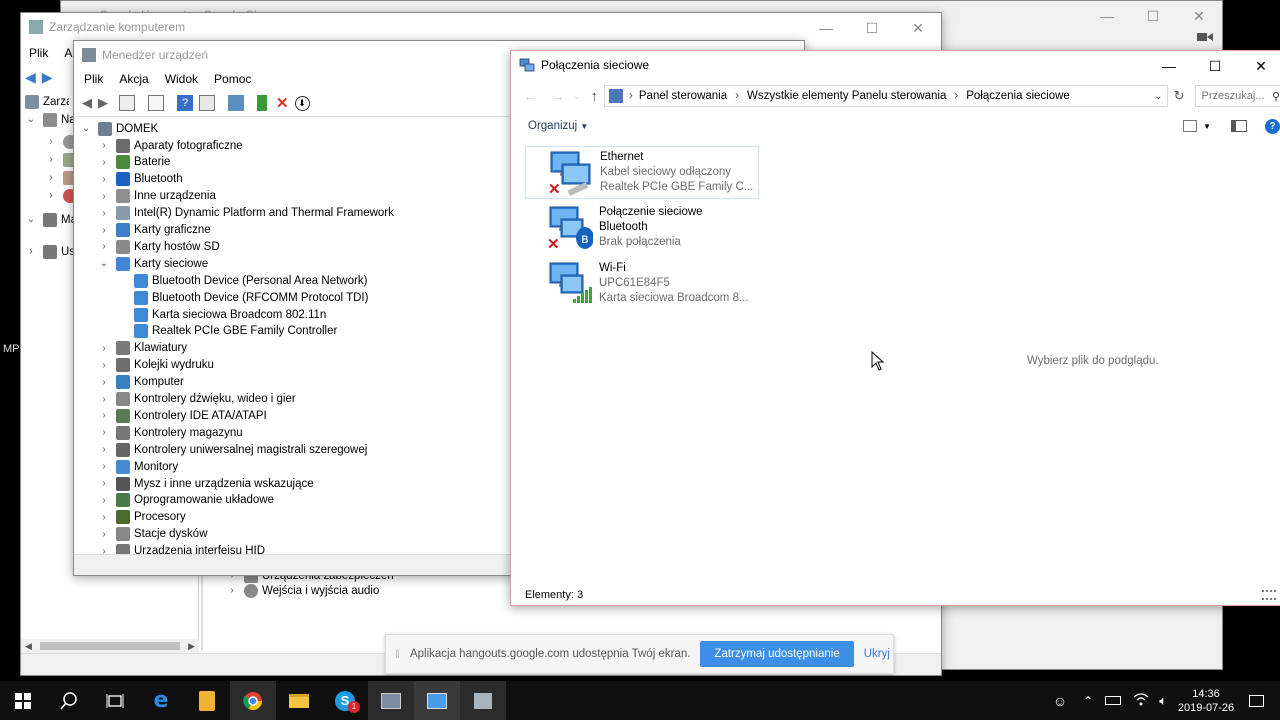 The width and height of the screenshot is (1280, 720). Describe the element at coordinates (558, 126) in the screenshot. I see `organize-button: Organizuj ▼` at that location.